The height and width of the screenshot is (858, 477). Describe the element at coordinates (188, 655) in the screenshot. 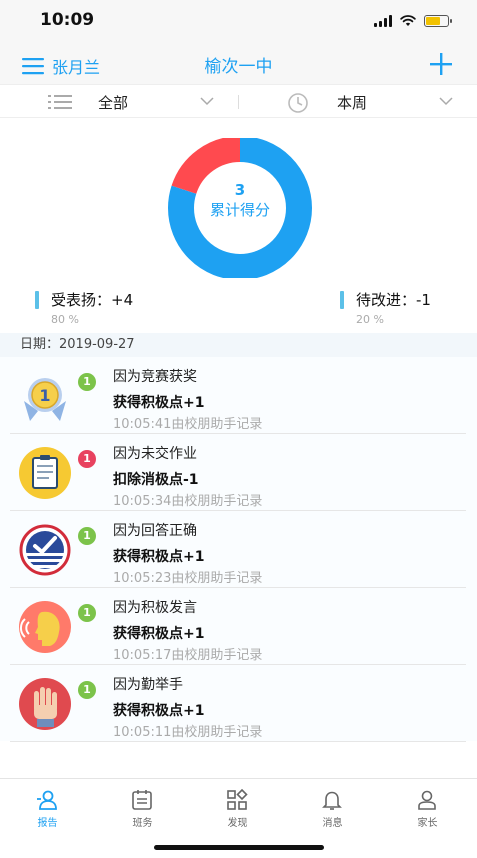

I see `record-meta: 10:05:17由校朋助手记录` at that location.